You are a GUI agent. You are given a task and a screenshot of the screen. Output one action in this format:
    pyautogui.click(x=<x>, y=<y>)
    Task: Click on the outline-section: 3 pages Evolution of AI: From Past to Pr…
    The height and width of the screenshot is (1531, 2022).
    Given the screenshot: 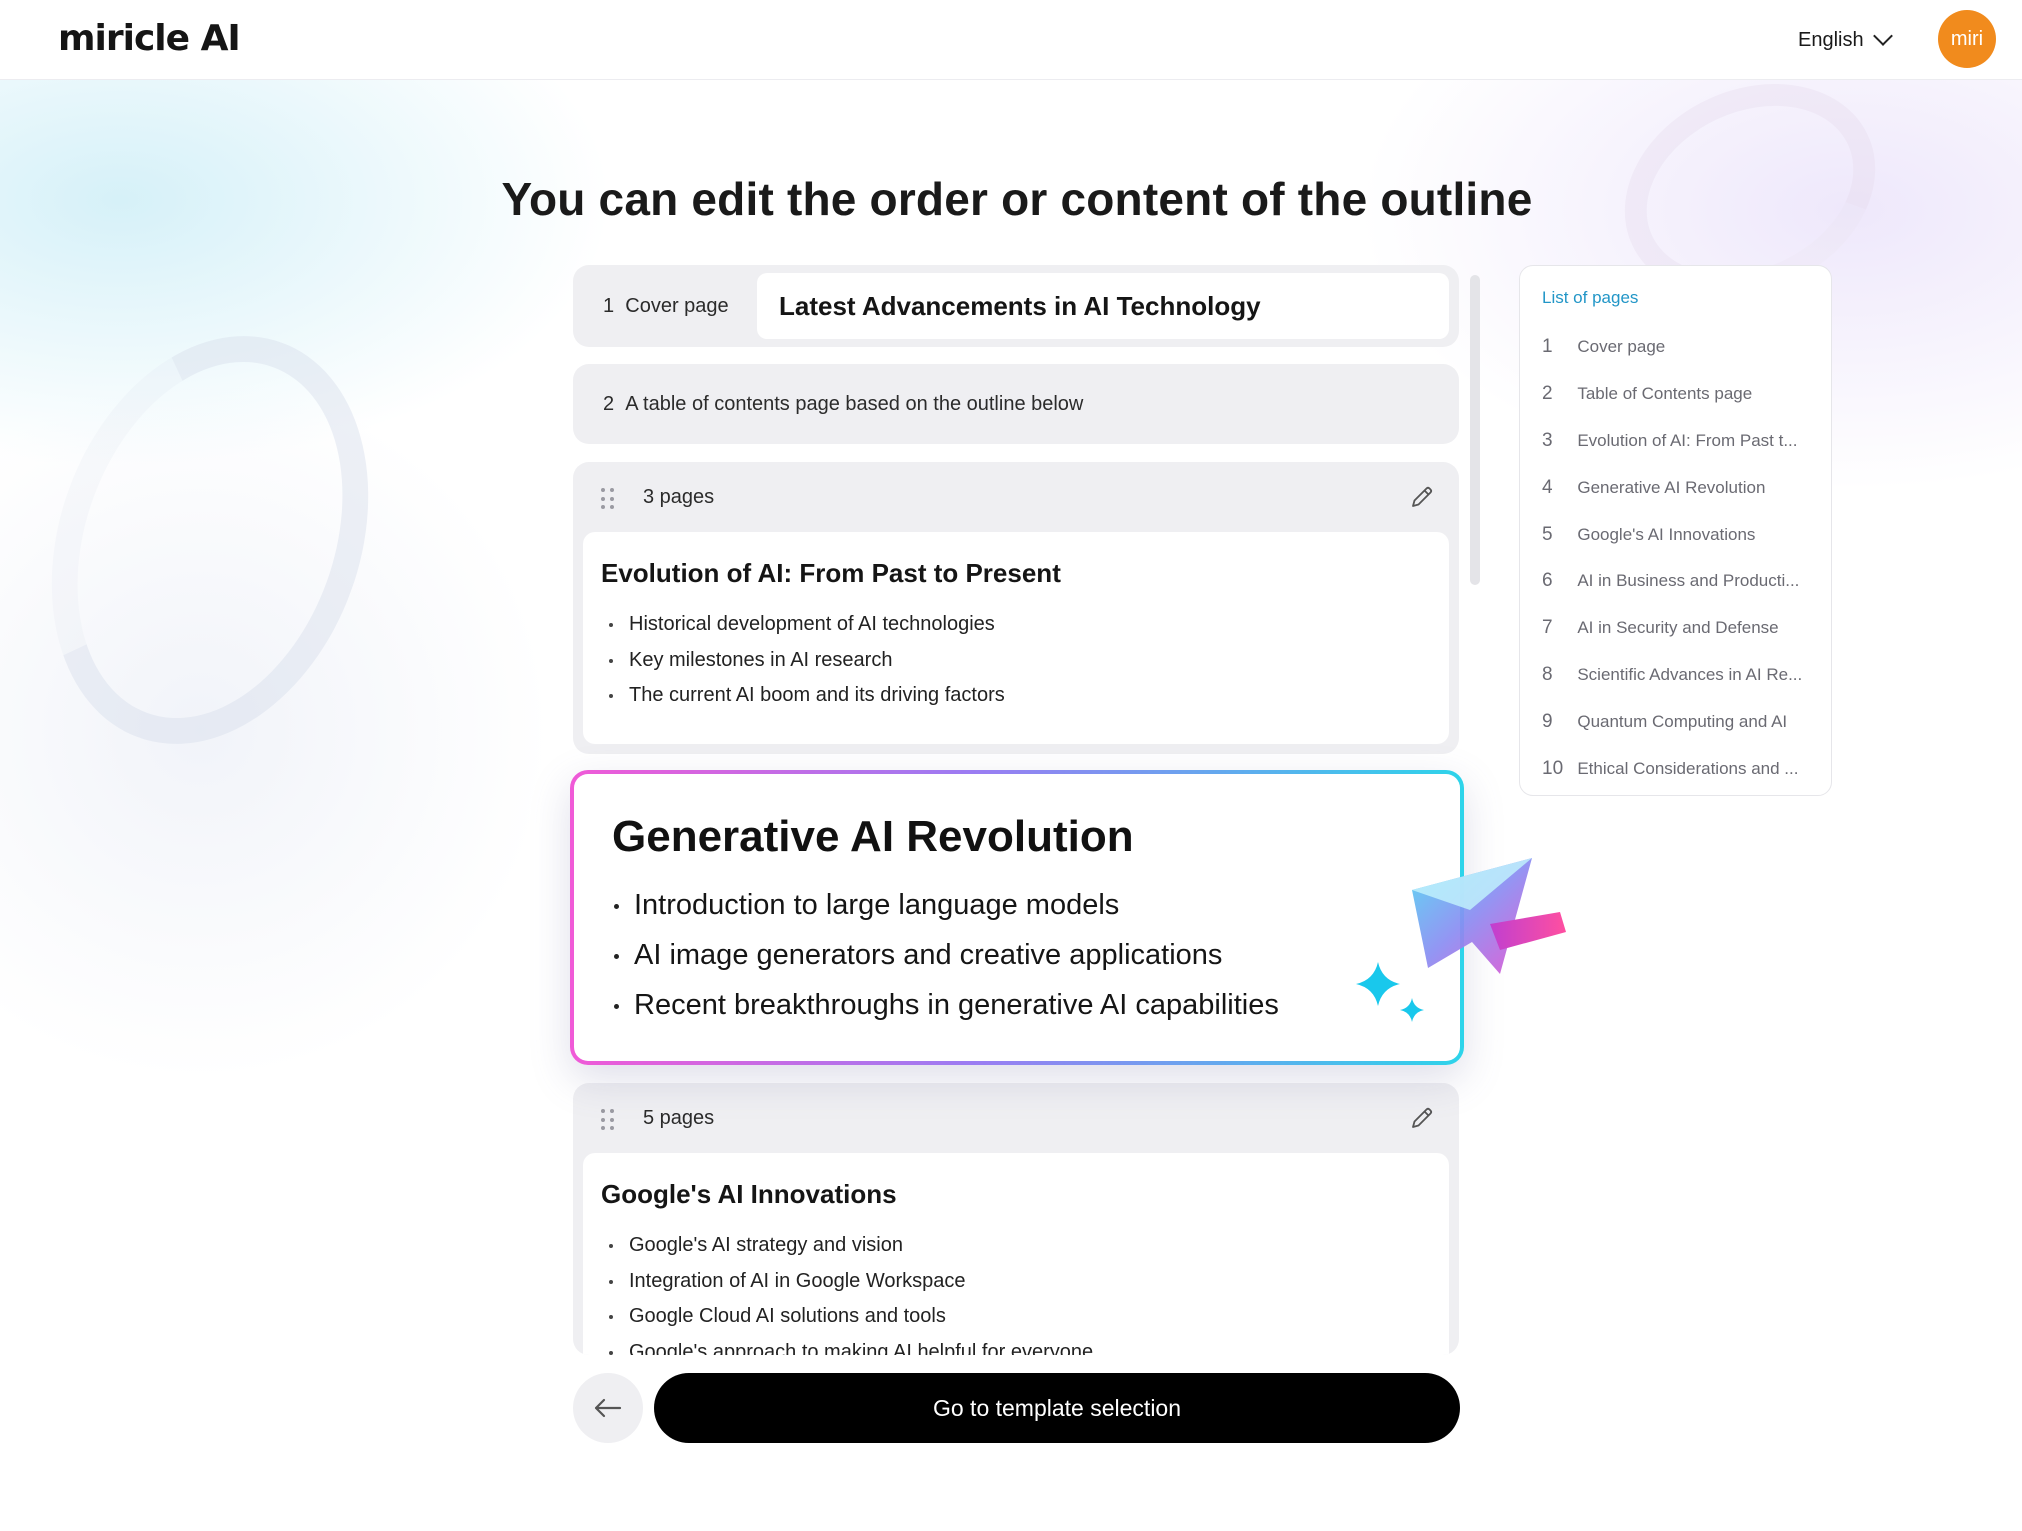 What is the action you would take?
    pyautogui.click(x=1016, y=608)
    